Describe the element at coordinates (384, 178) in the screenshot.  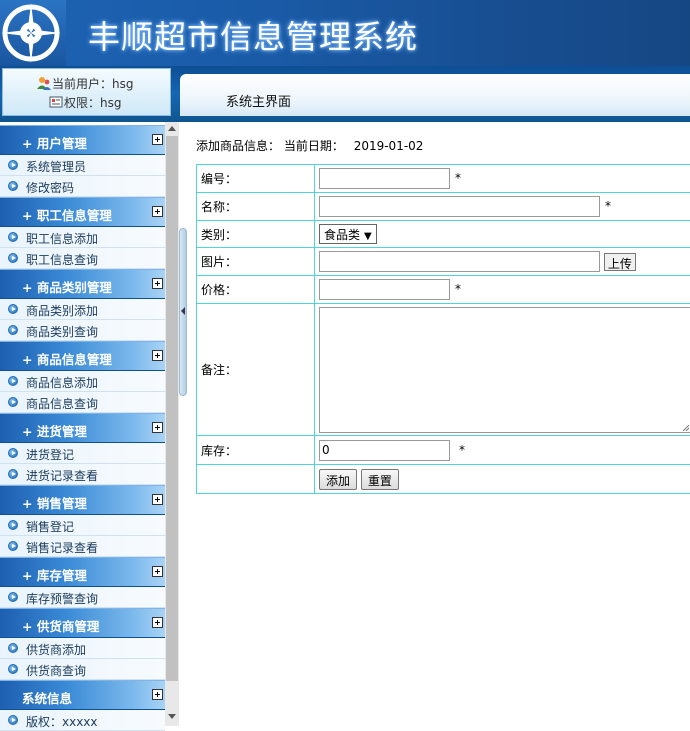
I see `code-input` at that location.